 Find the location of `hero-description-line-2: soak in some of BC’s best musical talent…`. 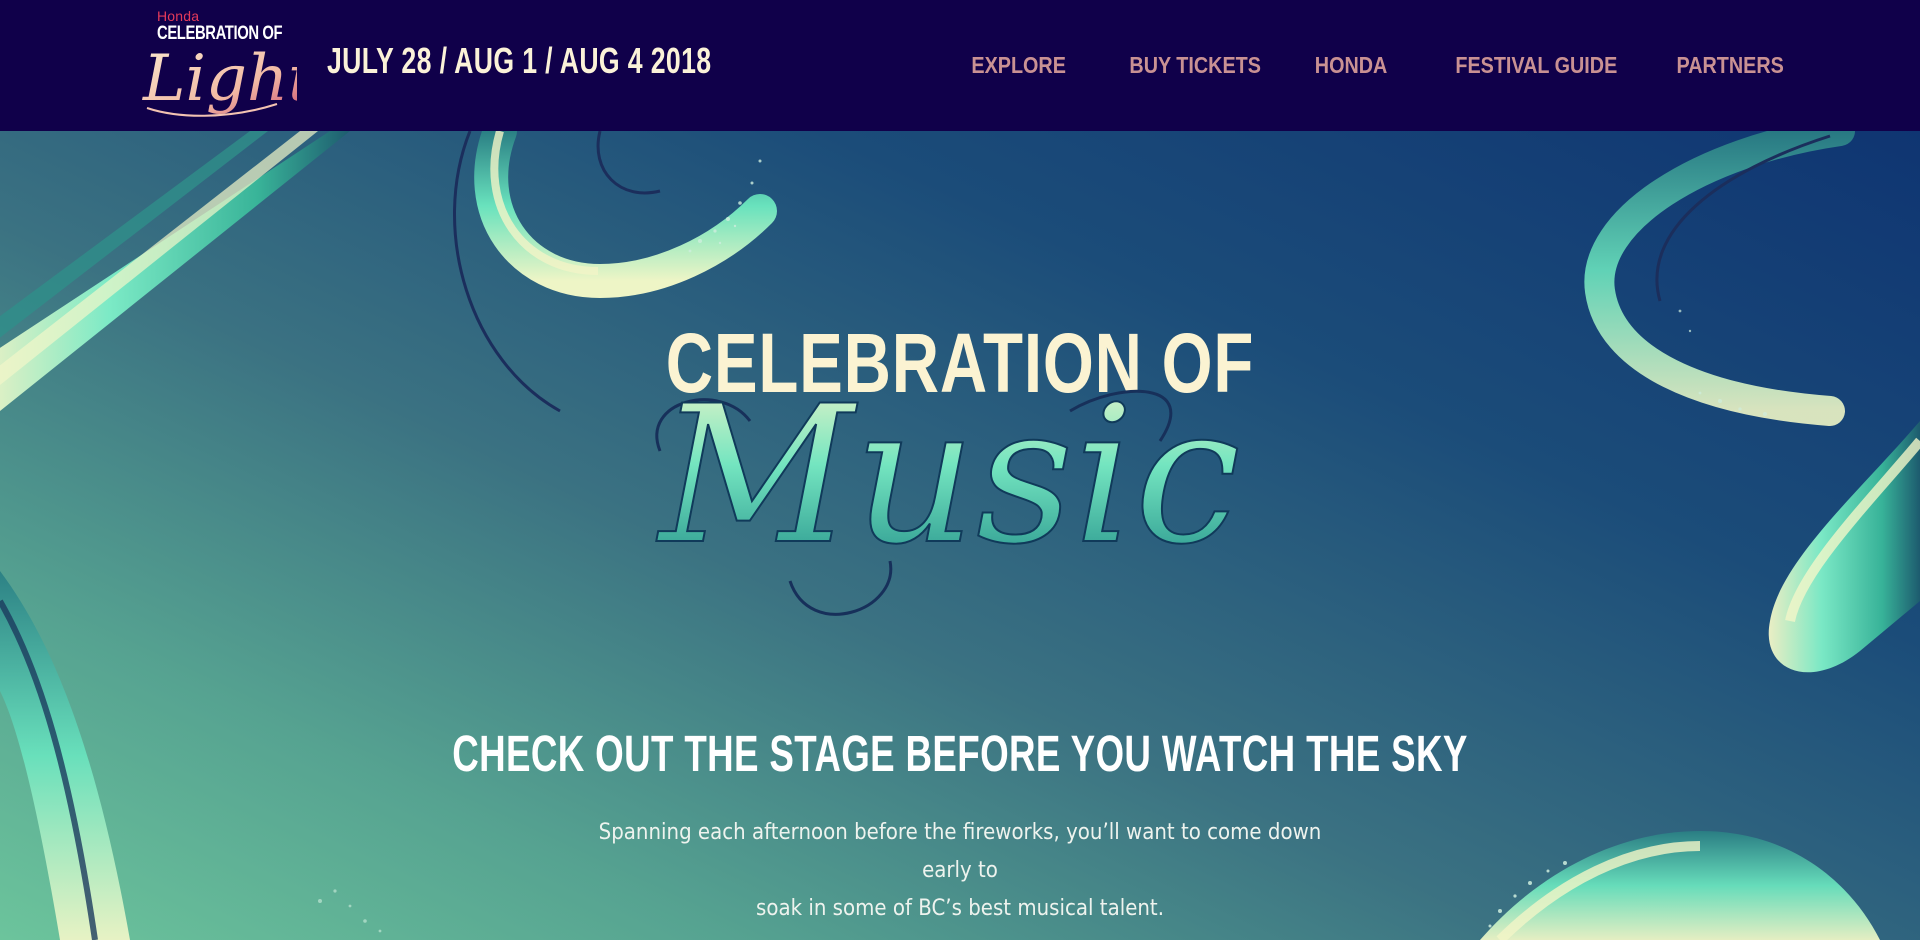

hero-description-line-2: soak in some of BC’s best musical talent… is located at coordinates (960, 908).